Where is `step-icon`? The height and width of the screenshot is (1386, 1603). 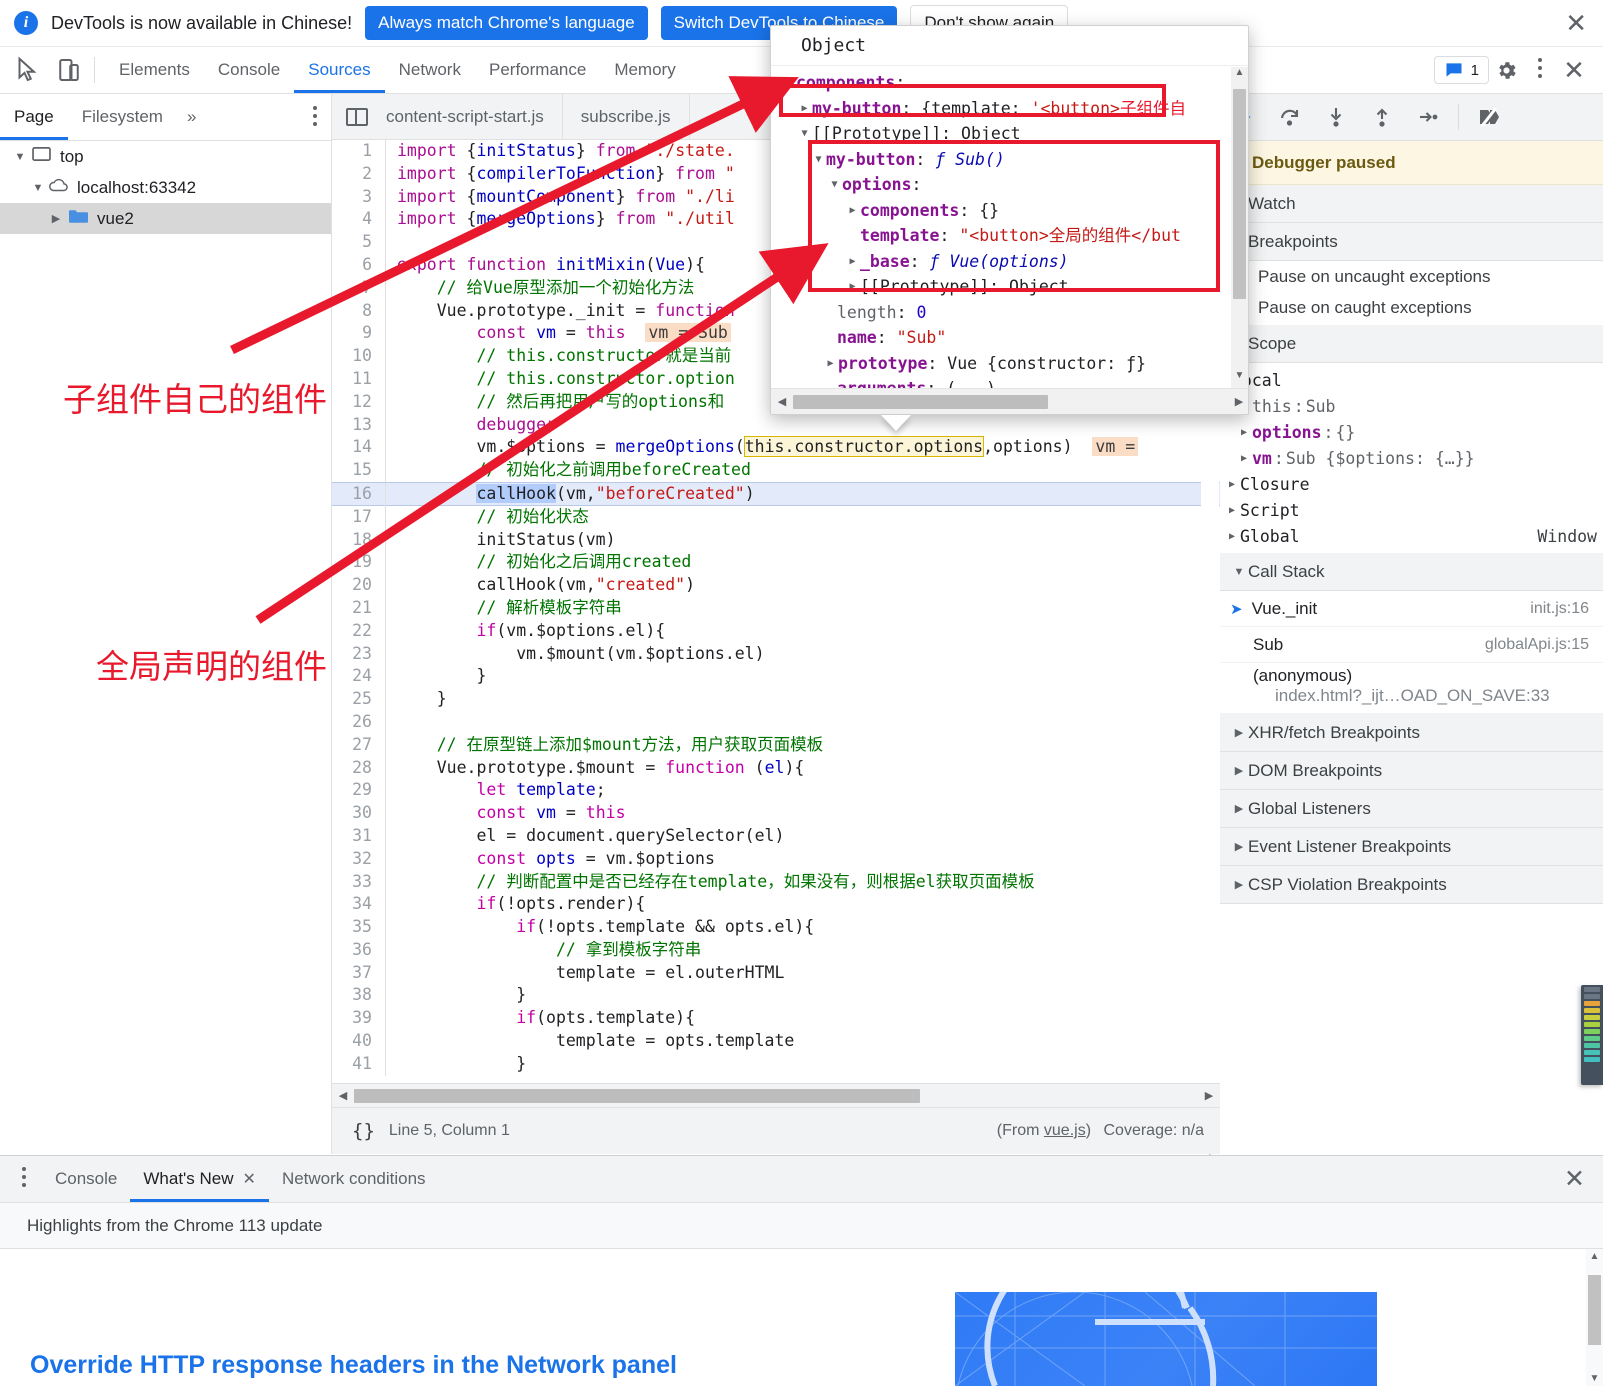 step-icon is located at coordinates (1428, 117).